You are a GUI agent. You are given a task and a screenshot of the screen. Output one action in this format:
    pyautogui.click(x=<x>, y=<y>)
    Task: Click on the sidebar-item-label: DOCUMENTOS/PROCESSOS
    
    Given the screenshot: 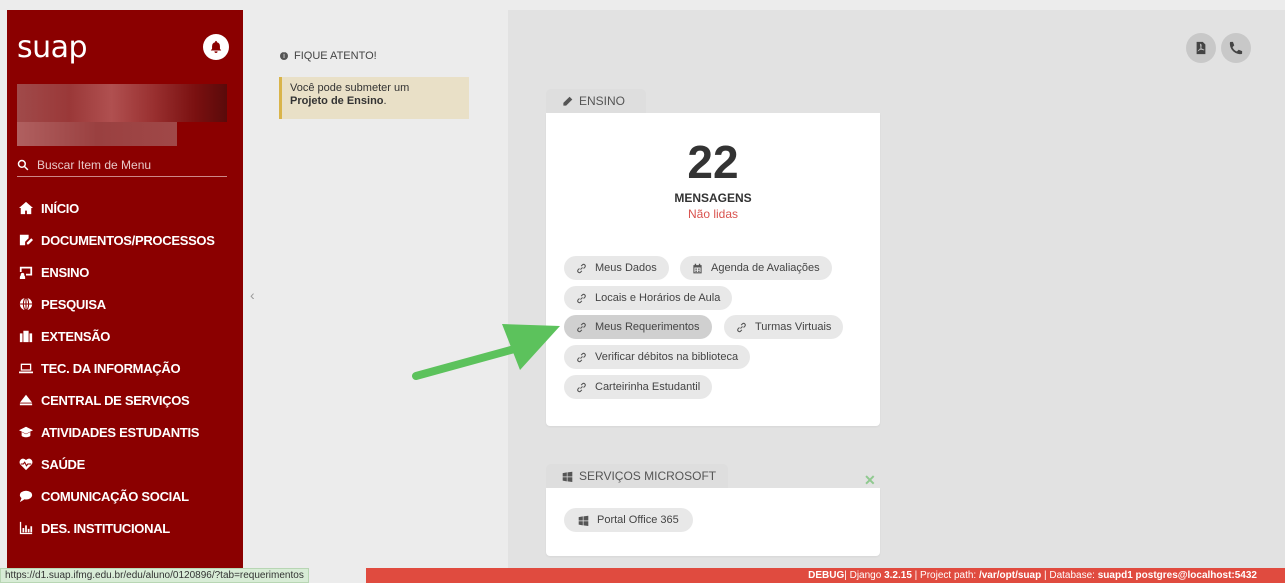 What is the action you would take?
    pyautogui.click(x=128, y=240)
    